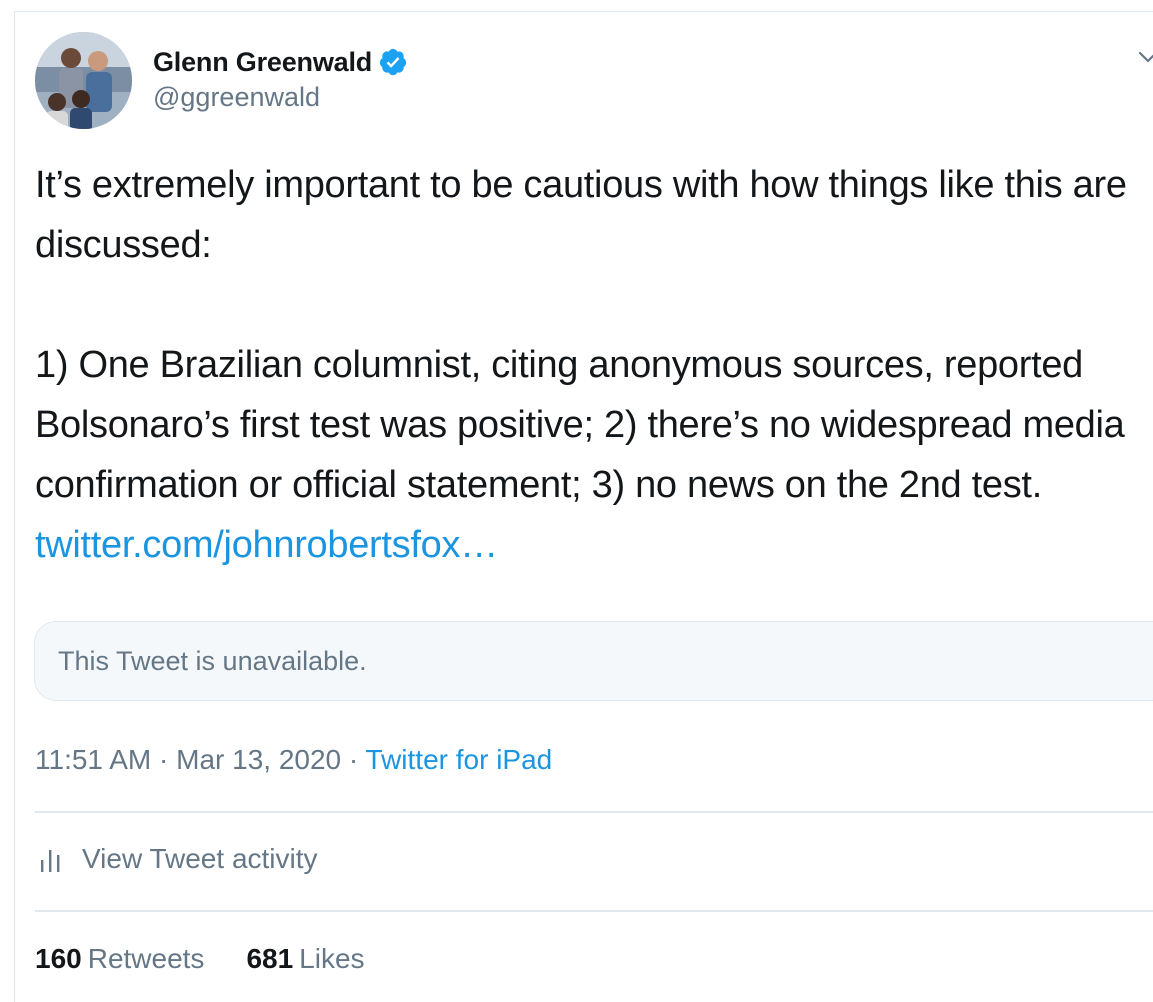  I want to click on likes-count: 681, so click(270, 958).